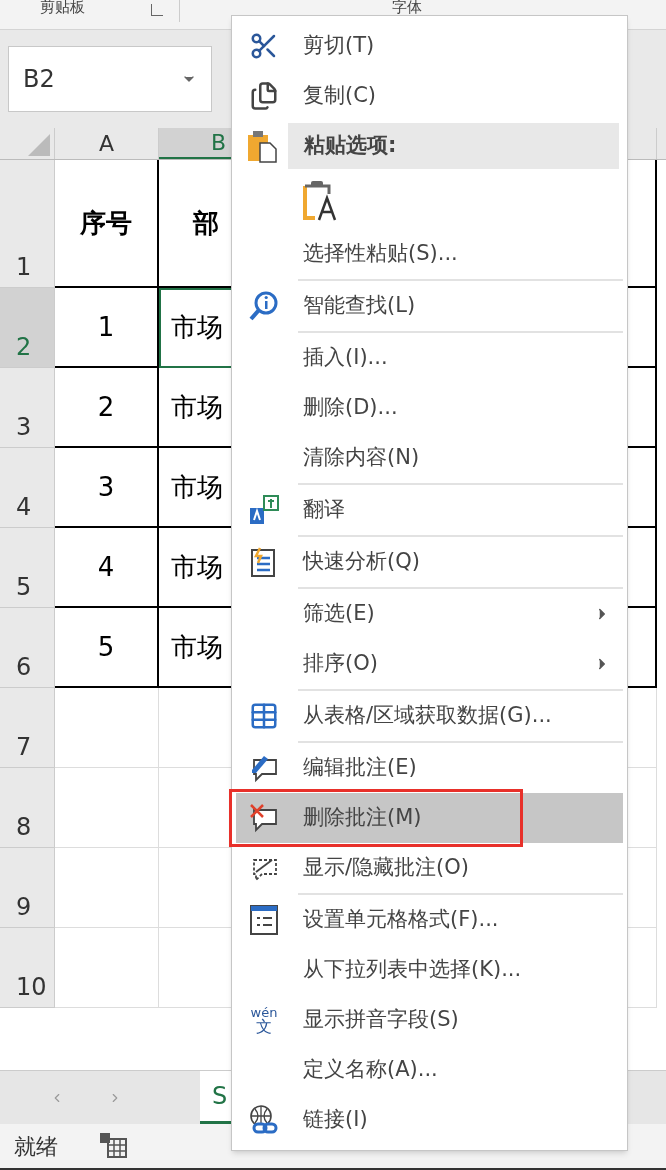 The width and height of the screenshot is (666, 1170). I want to click on row-header: 1, so click(27, 224).